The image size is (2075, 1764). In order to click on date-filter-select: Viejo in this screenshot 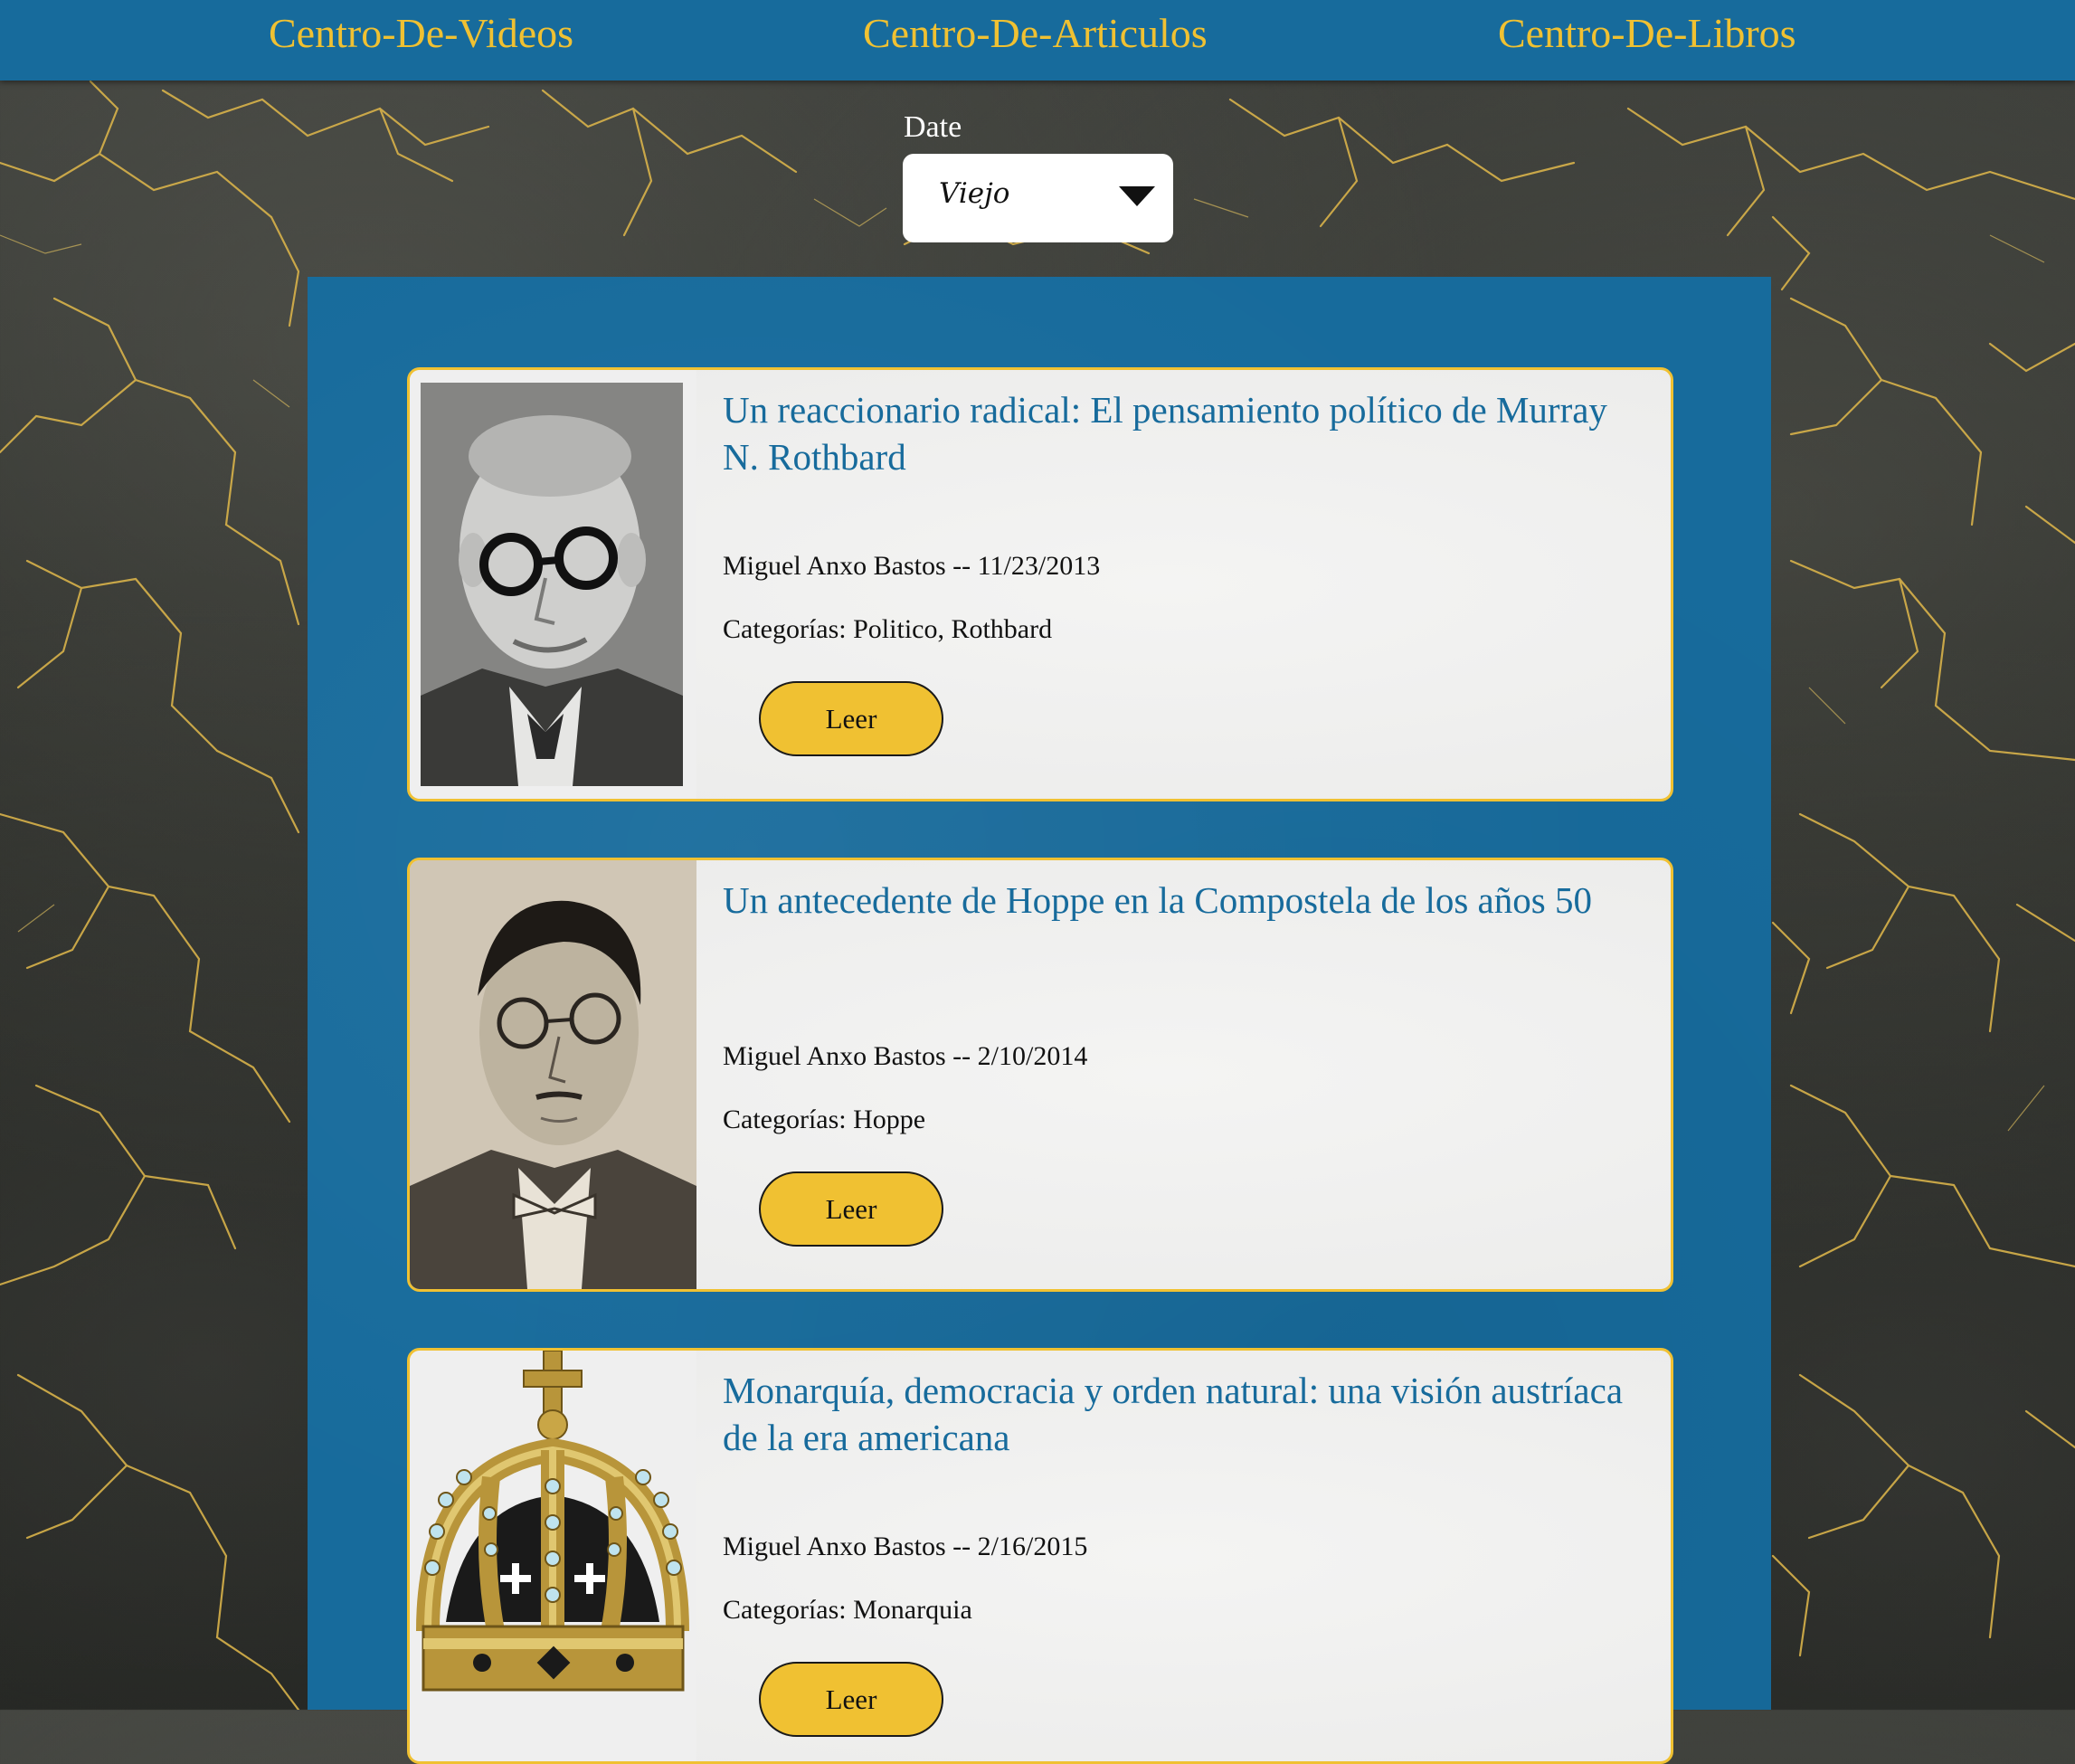, I will do `click(1038, 198)`.